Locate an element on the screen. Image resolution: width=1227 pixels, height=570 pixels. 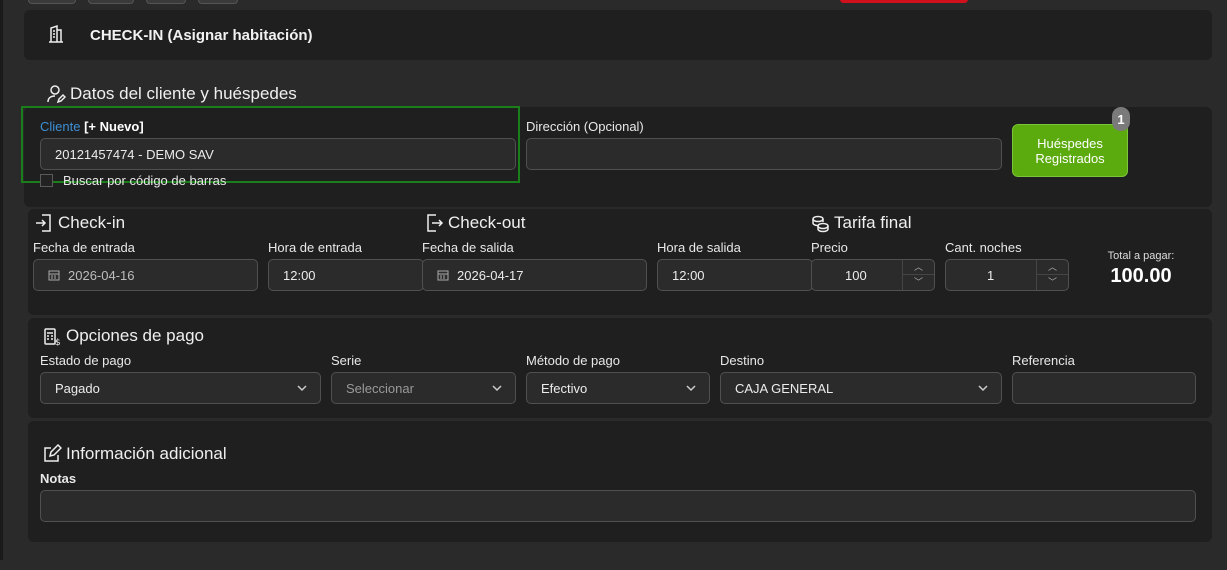
nights-stepper: ︿ ﹀ is located at coordinates (1052, 275).